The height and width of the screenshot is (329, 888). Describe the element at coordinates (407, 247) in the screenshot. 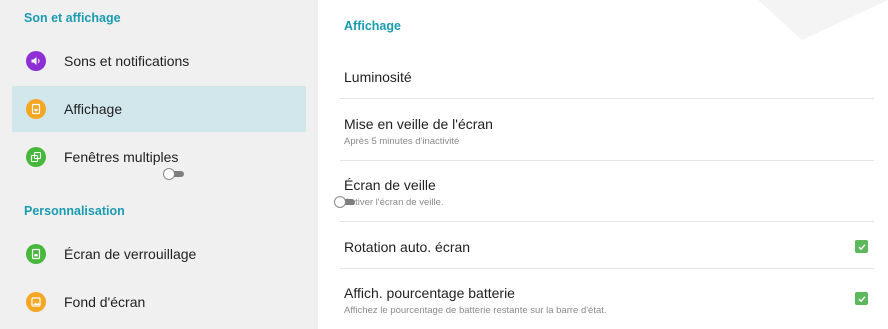

I see `setting-title: Rotation auto. écran` at that location.